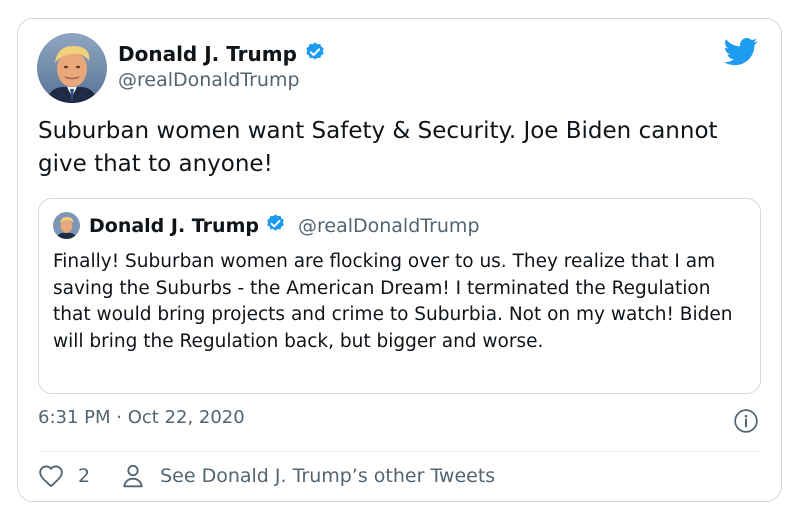 This screenshot has width=799, height=520. Describe the element at coordinates (399, 451) in the screenshot. I see `divider` at that location.